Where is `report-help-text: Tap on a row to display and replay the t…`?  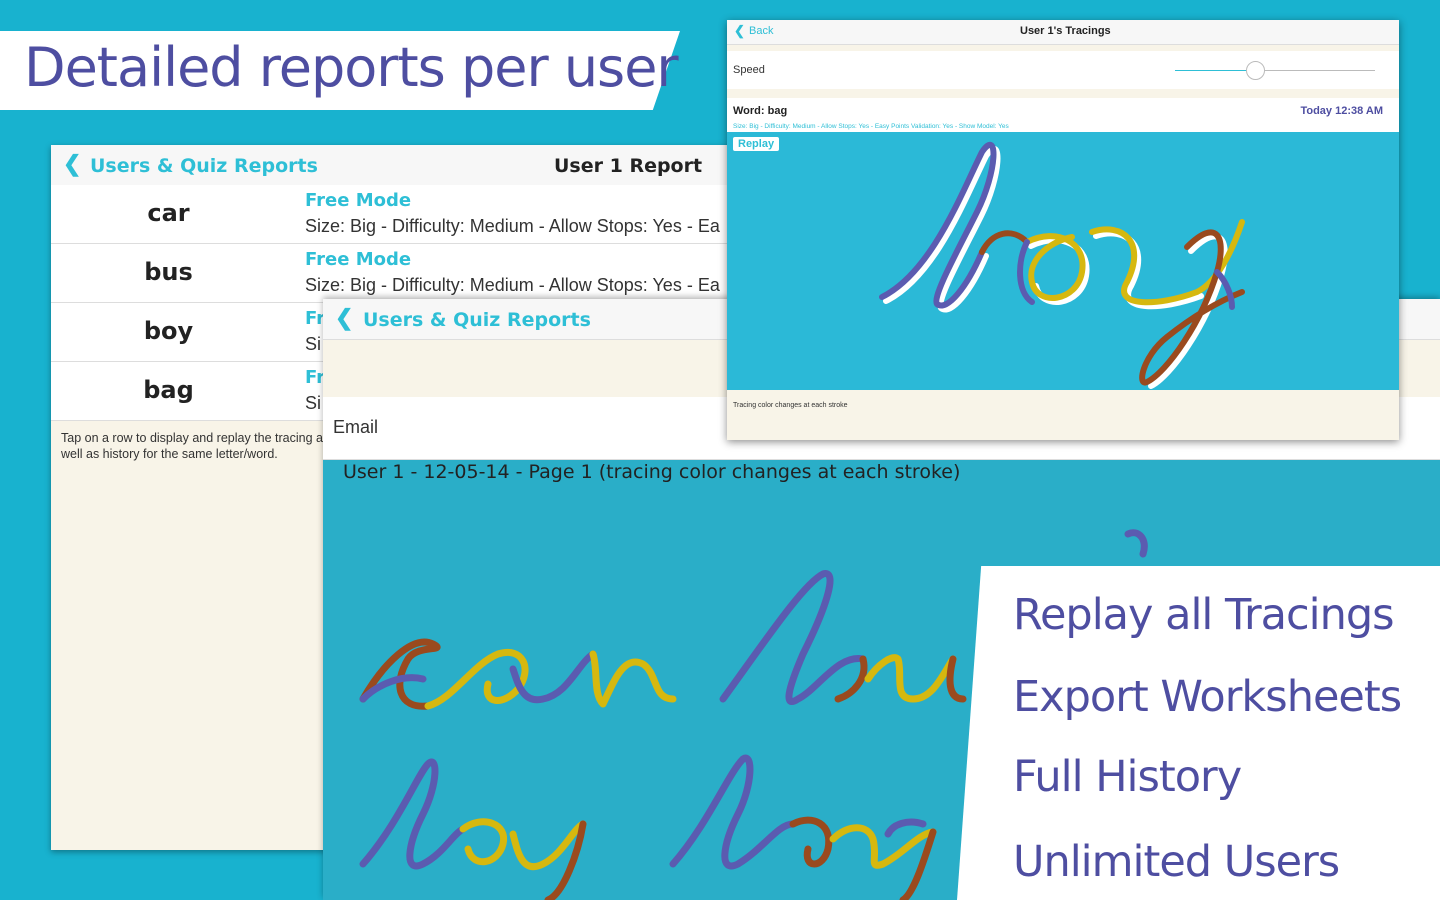
report-help-text: Tap on a row to display and replay the t… is located at coordinates (195, 446).